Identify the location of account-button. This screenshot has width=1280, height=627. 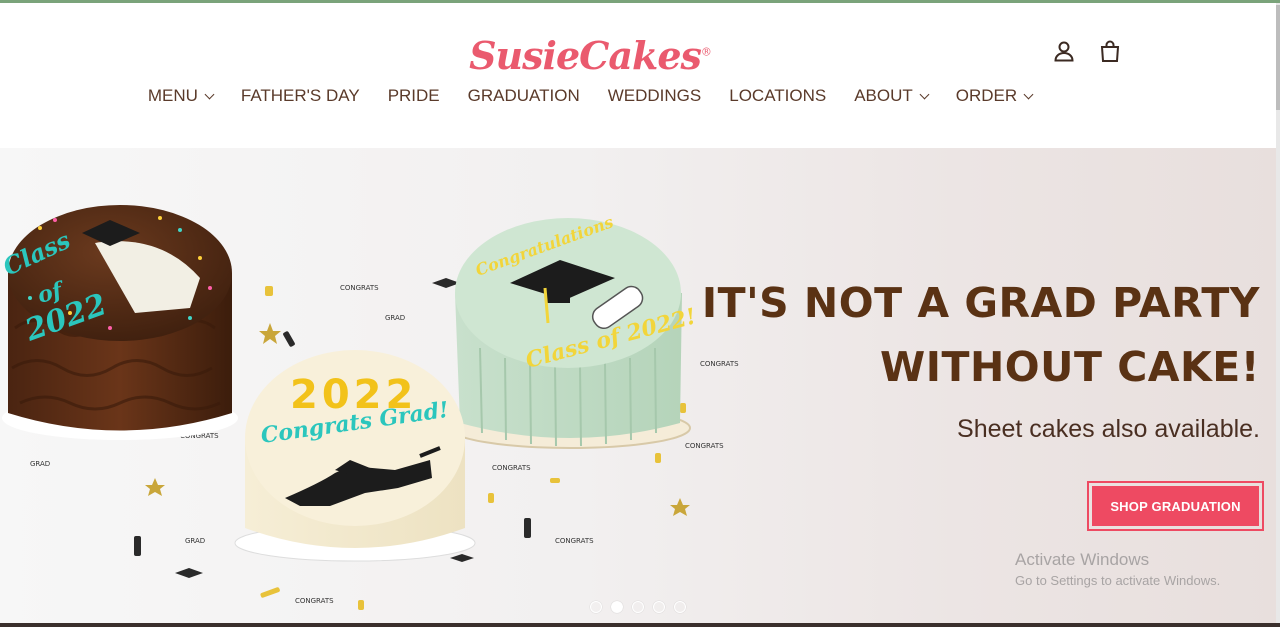
(1064, 51).